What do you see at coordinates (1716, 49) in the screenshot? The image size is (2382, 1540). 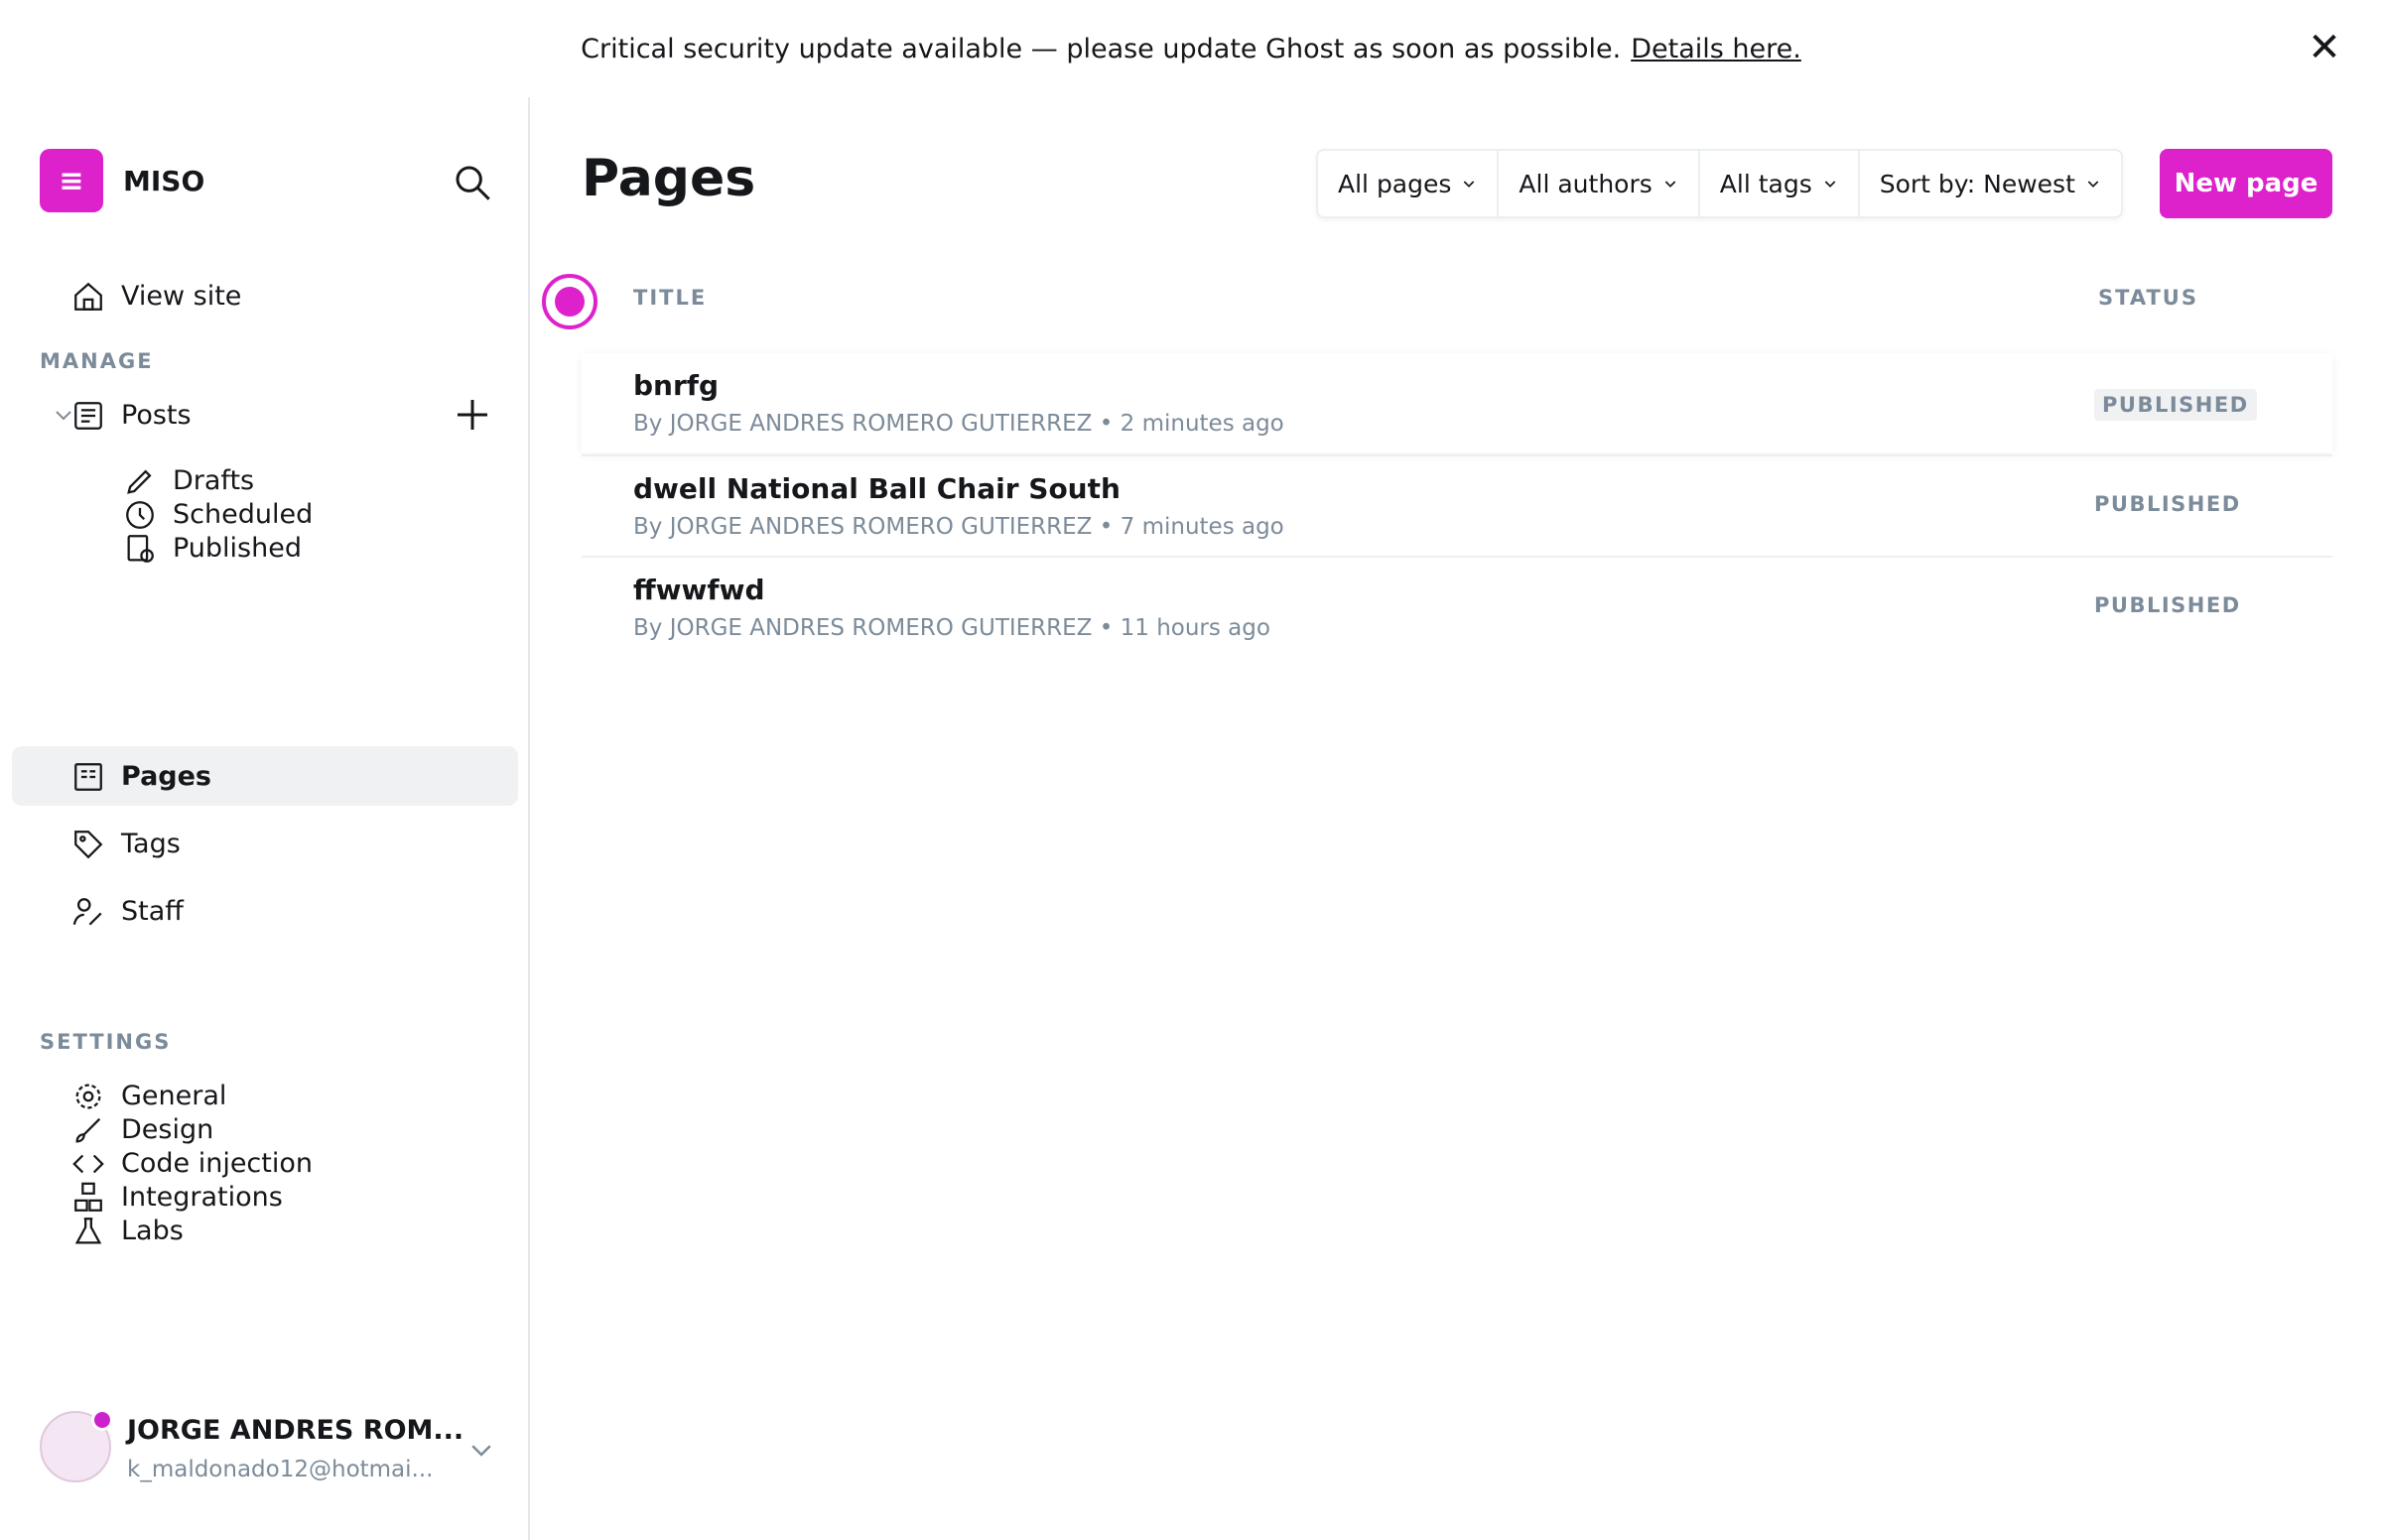 I see `banner-details-link: Details here.` at bounding box center [1716, 49].